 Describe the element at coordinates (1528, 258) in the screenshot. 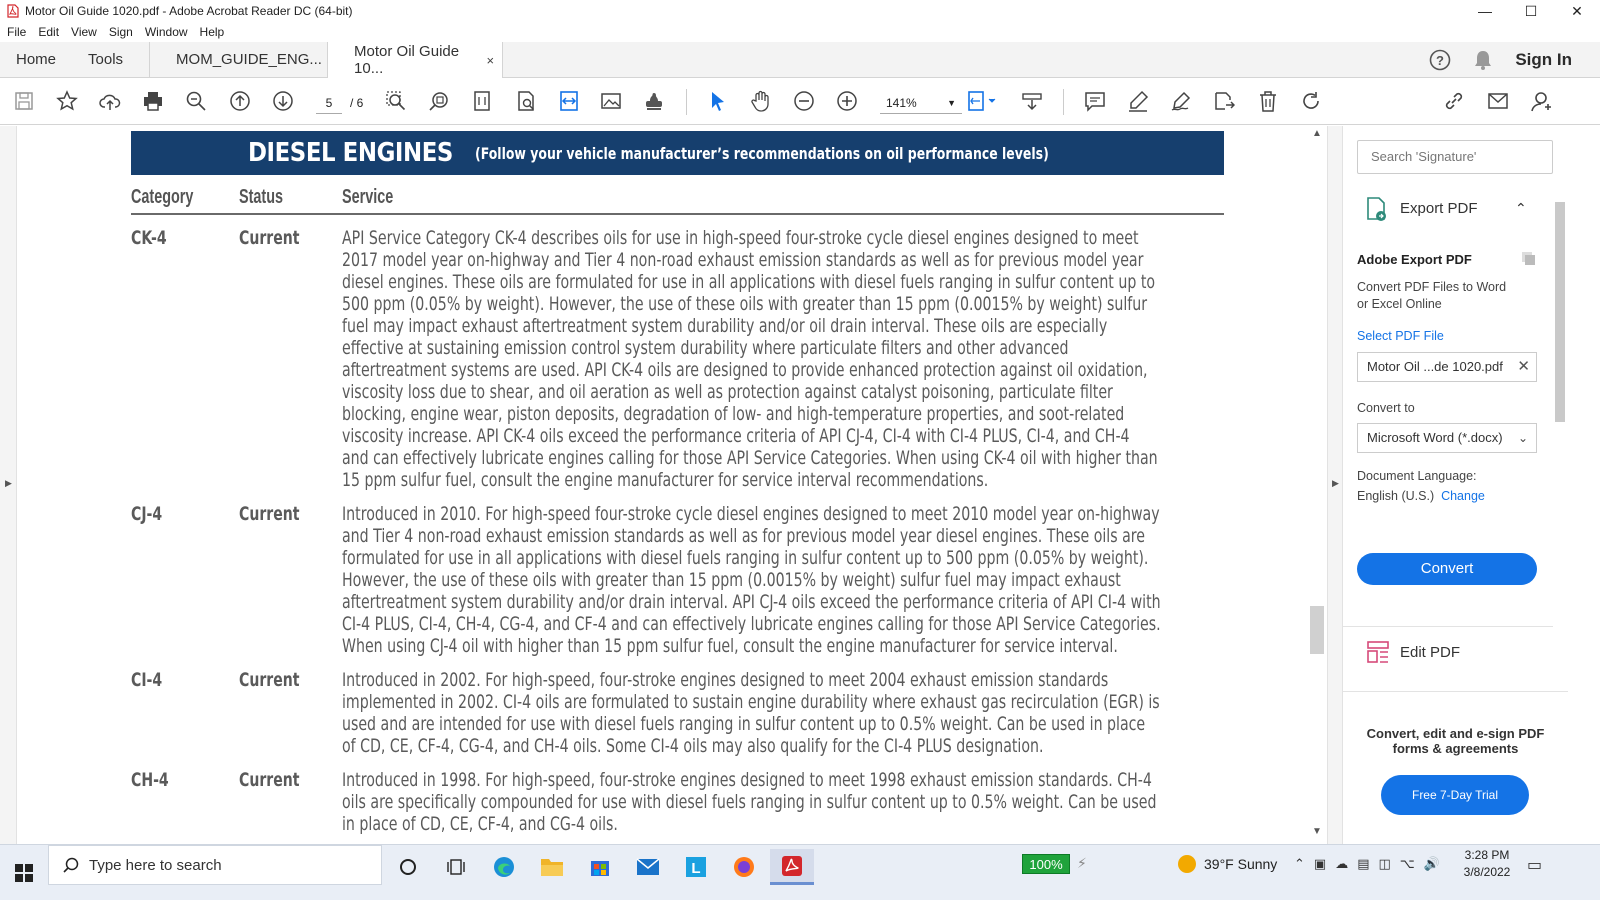

I see `info-icon` at that location.